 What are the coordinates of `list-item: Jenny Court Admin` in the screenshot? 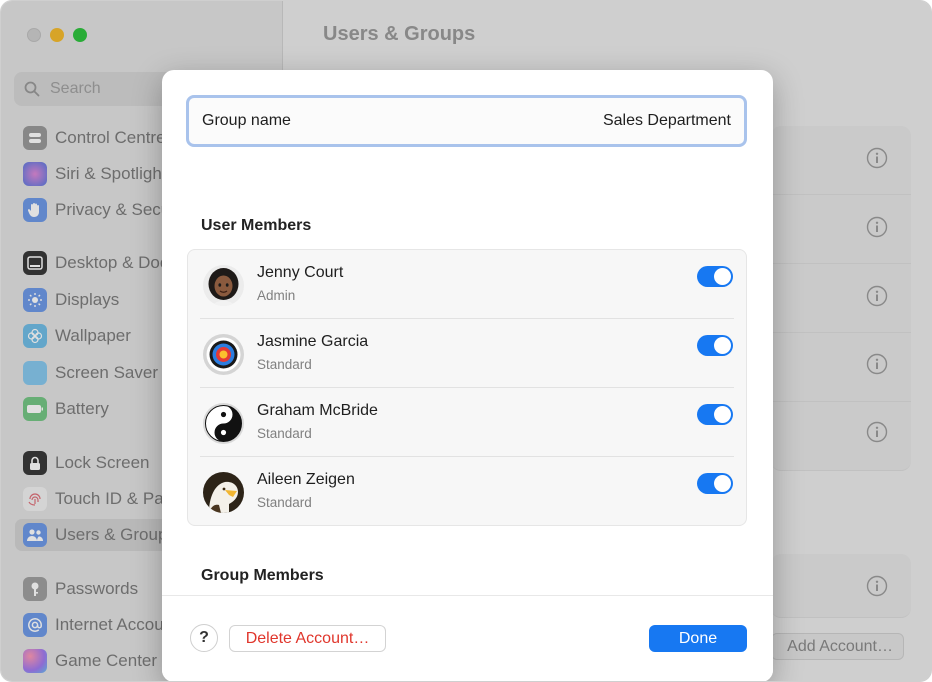 It's located at (467, 284).